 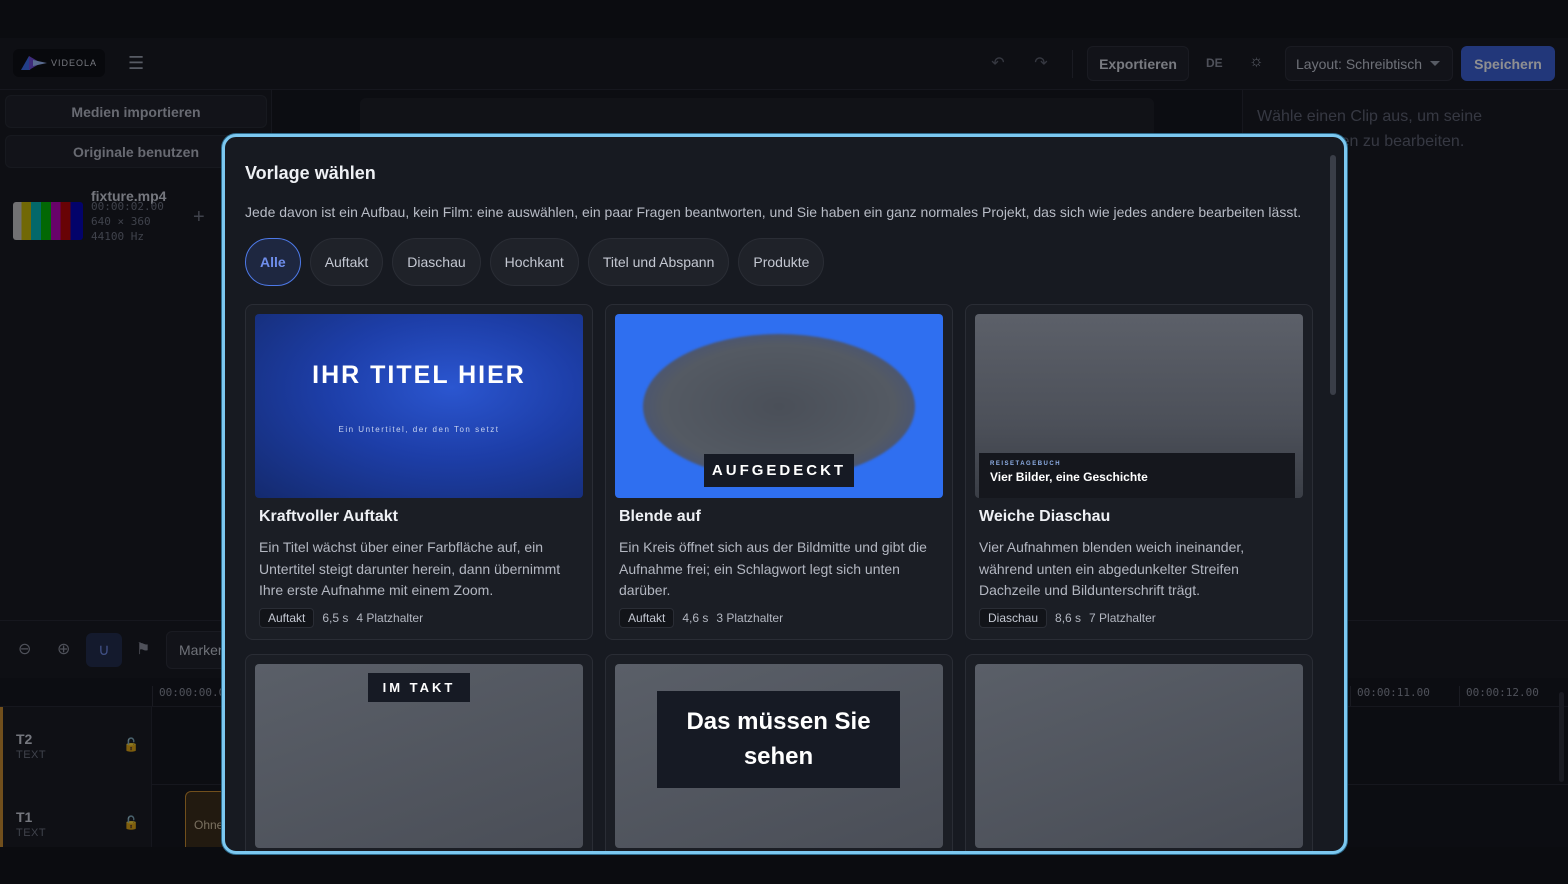 I want to click on template-duration: 8,6 s, so click(x=1068, y=618).